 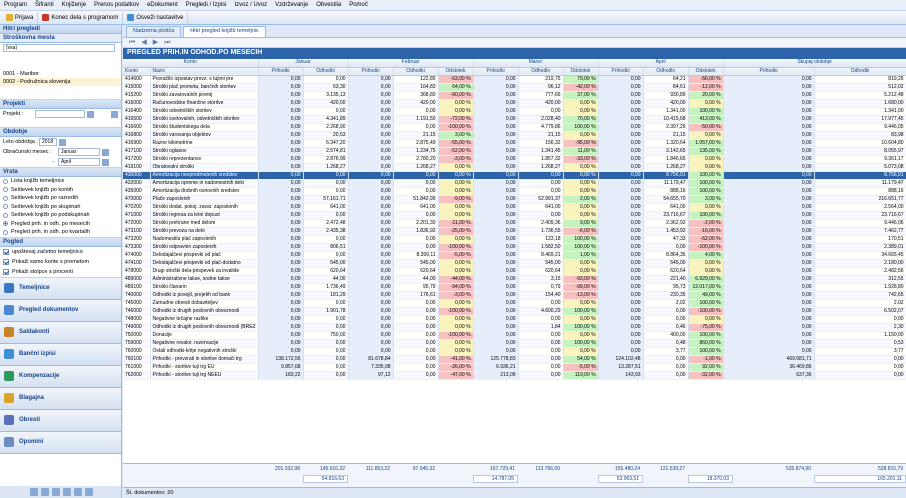 I want to click on lock-icon, so click(x=45, y=492).